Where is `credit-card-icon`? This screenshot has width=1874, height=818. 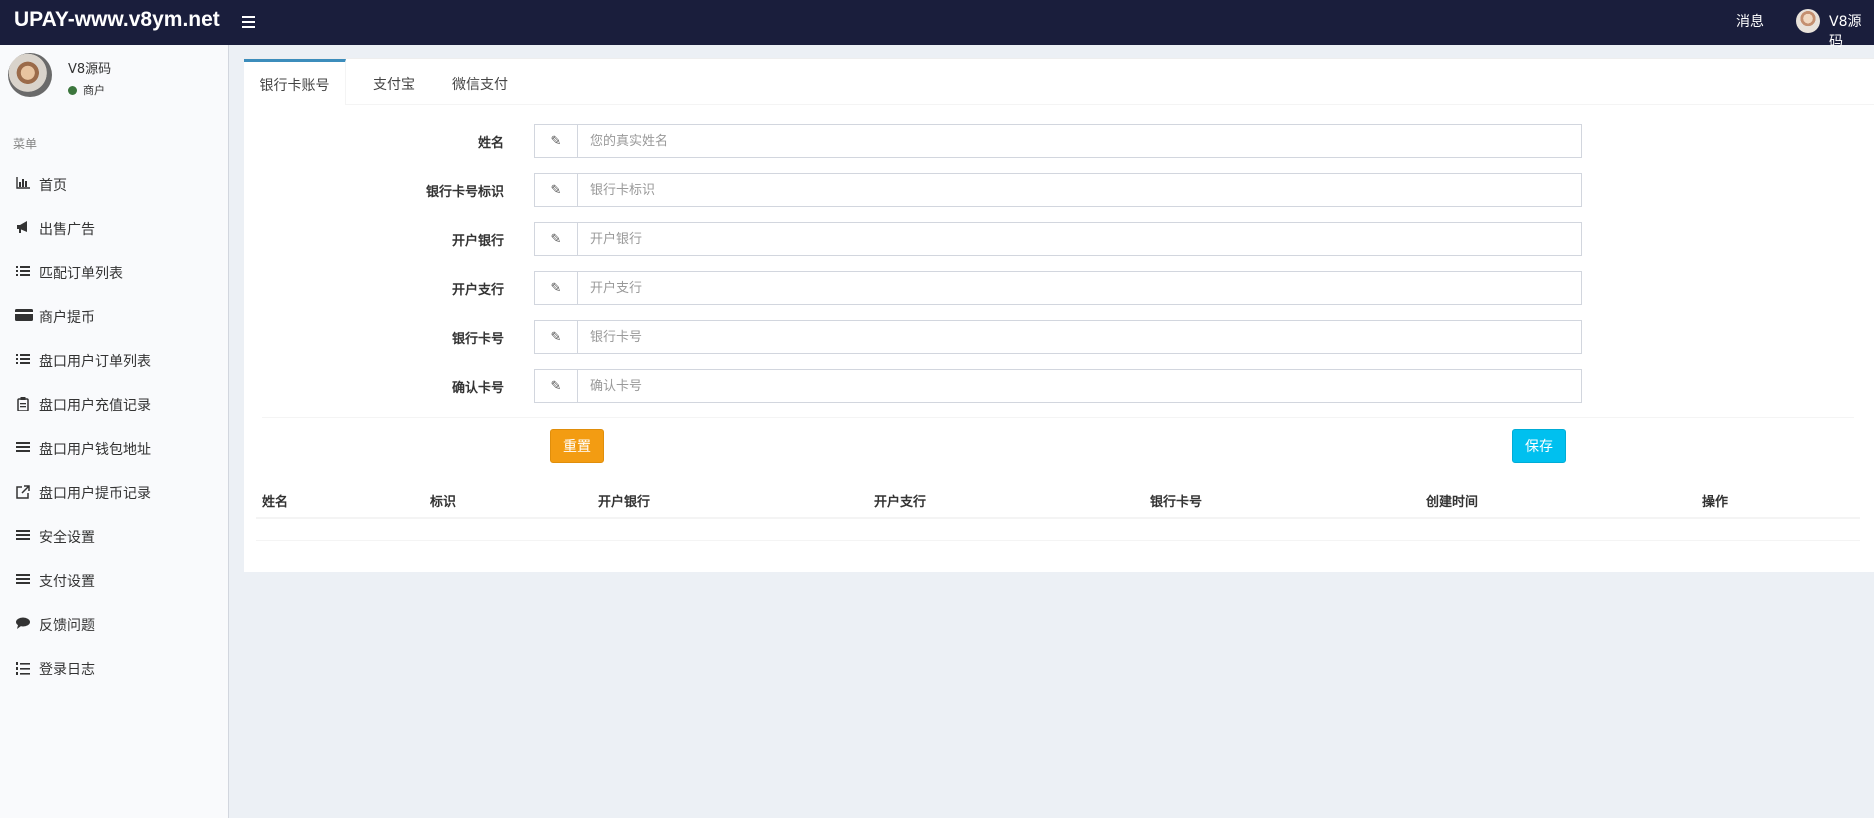
credit-card-icon is located at coordinates (24, 316).